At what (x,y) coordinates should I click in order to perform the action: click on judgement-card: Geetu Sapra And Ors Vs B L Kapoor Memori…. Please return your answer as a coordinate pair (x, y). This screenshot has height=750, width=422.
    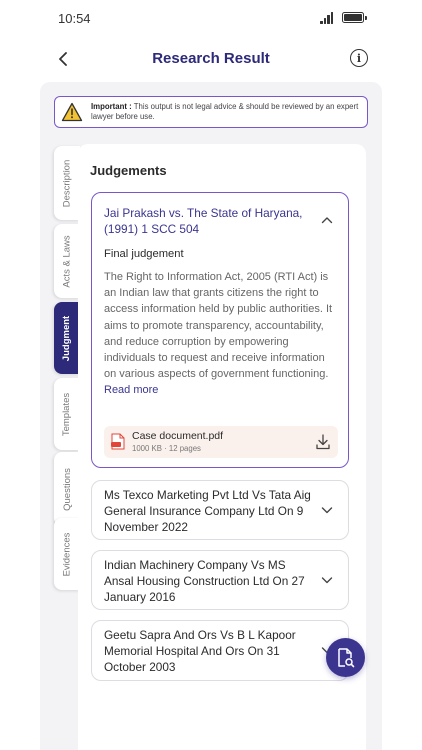
    Looking at the image, I should click on (220, 650).